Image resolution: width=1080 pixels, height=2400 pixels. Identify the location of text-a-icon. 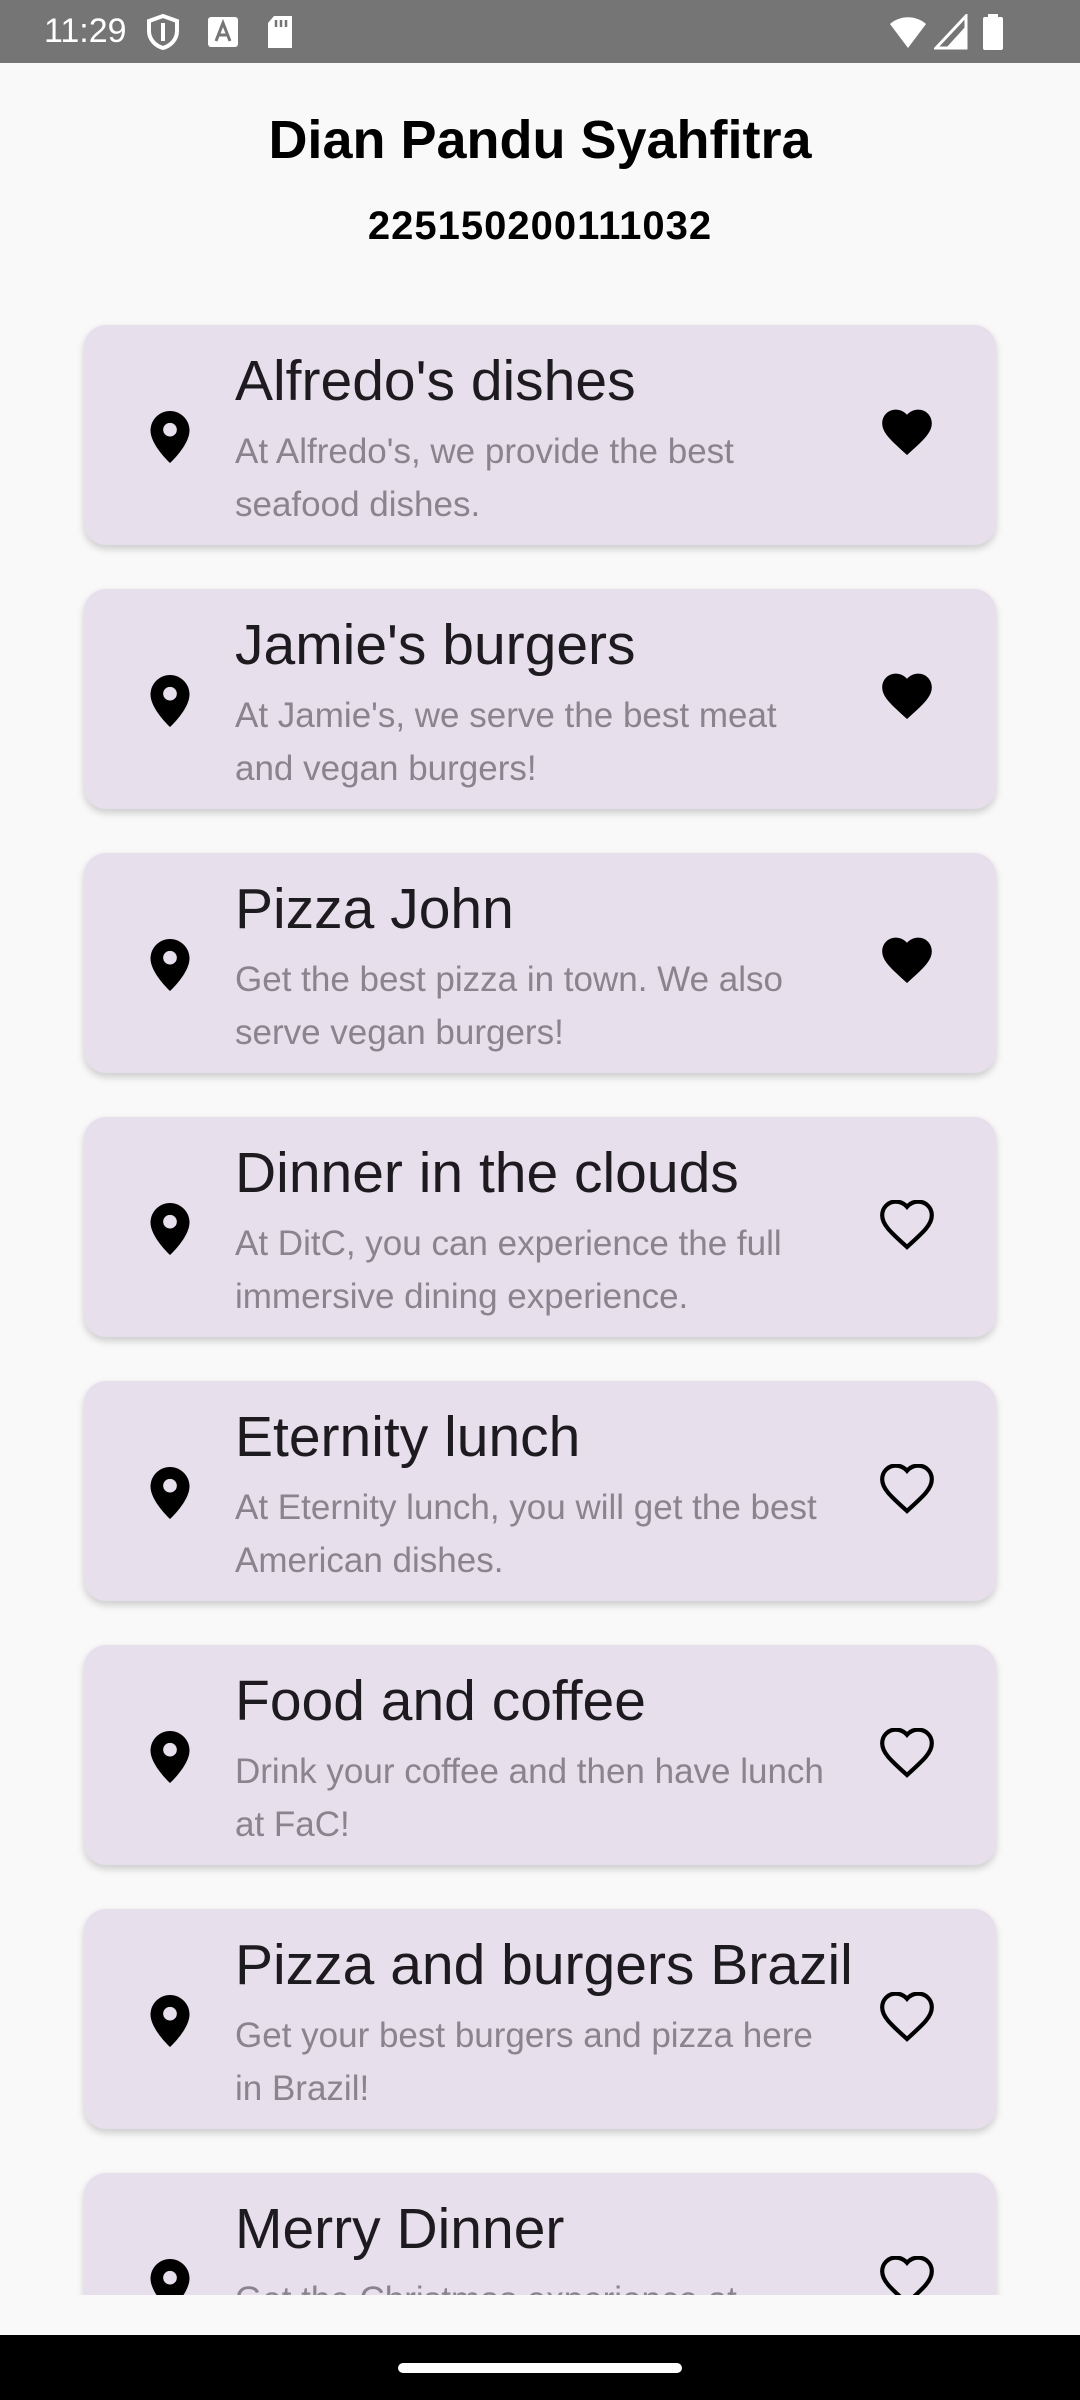
(223, 34).